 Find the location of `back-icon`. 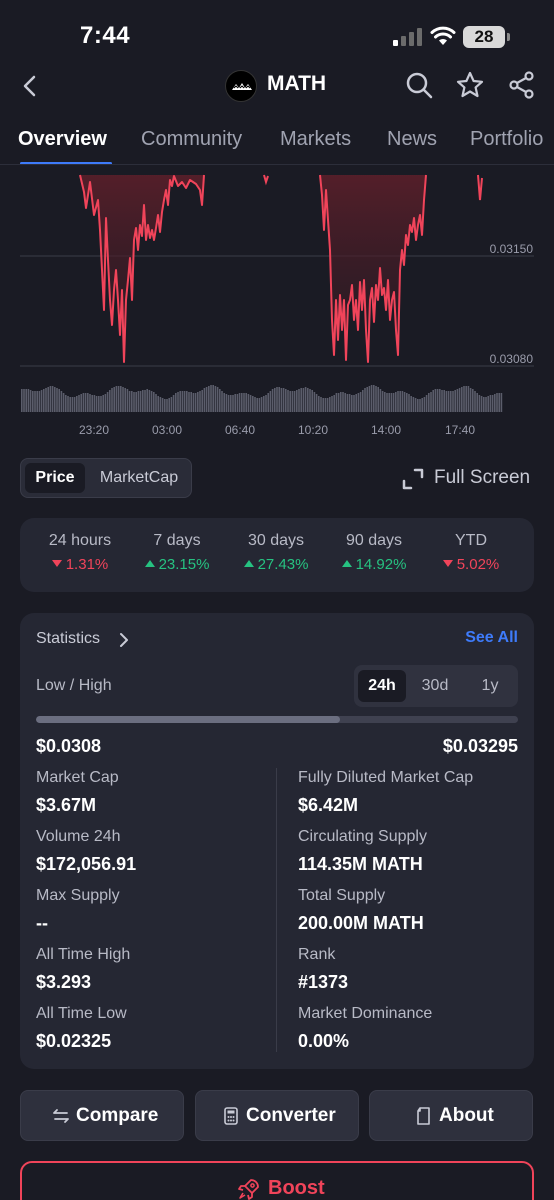

back-icon is located at coordinates (30, 86).